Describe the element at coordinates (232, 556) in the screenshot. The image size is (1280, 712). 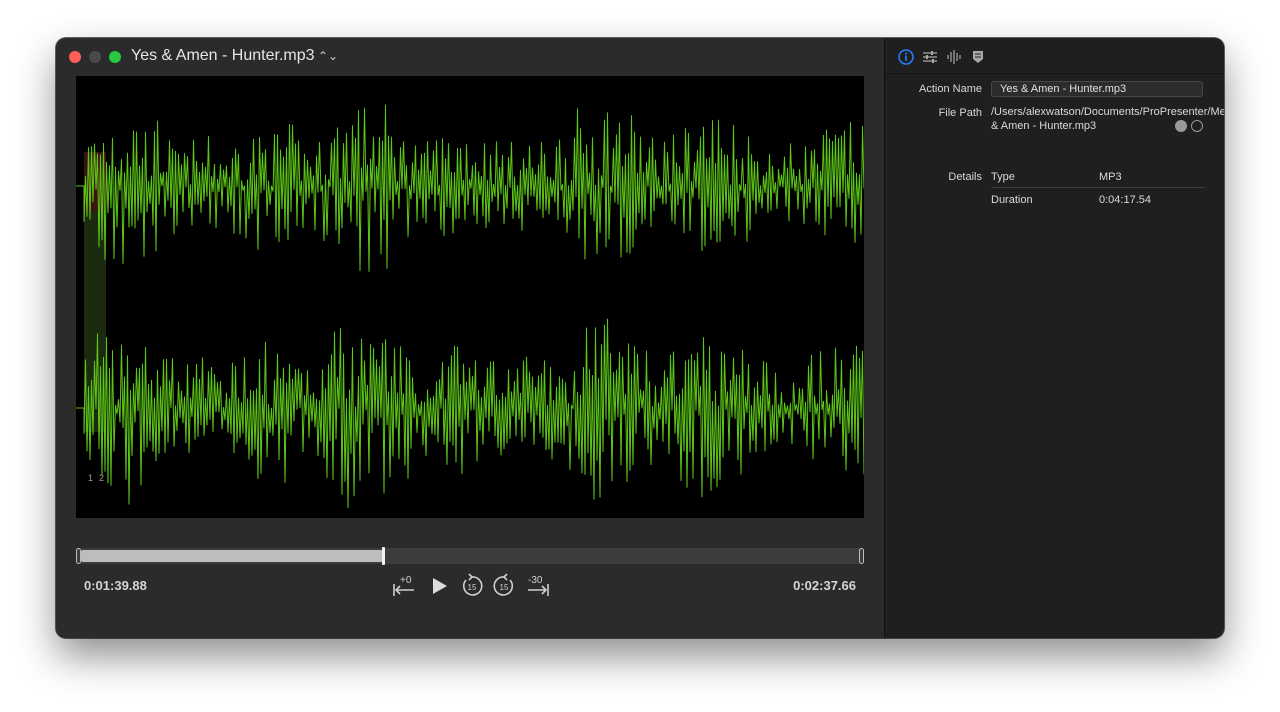
I see `scrubber-progress` at that location.